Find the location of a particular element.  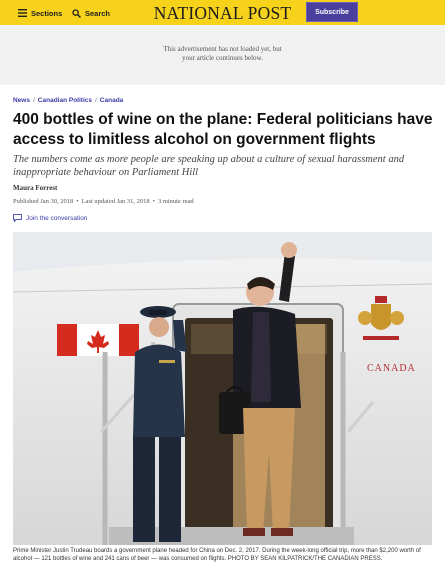

search-icon is located at coordinates (76, 13).